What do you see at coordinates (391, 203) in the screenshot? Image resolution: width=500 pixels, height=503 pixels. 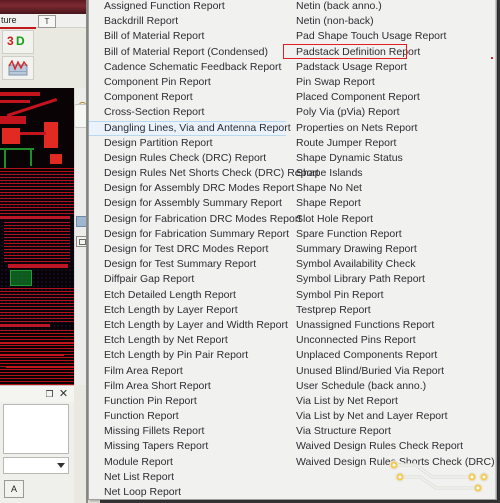 I see `menu-item-shape-report: Shape Report` at bounding box center [391, 203].